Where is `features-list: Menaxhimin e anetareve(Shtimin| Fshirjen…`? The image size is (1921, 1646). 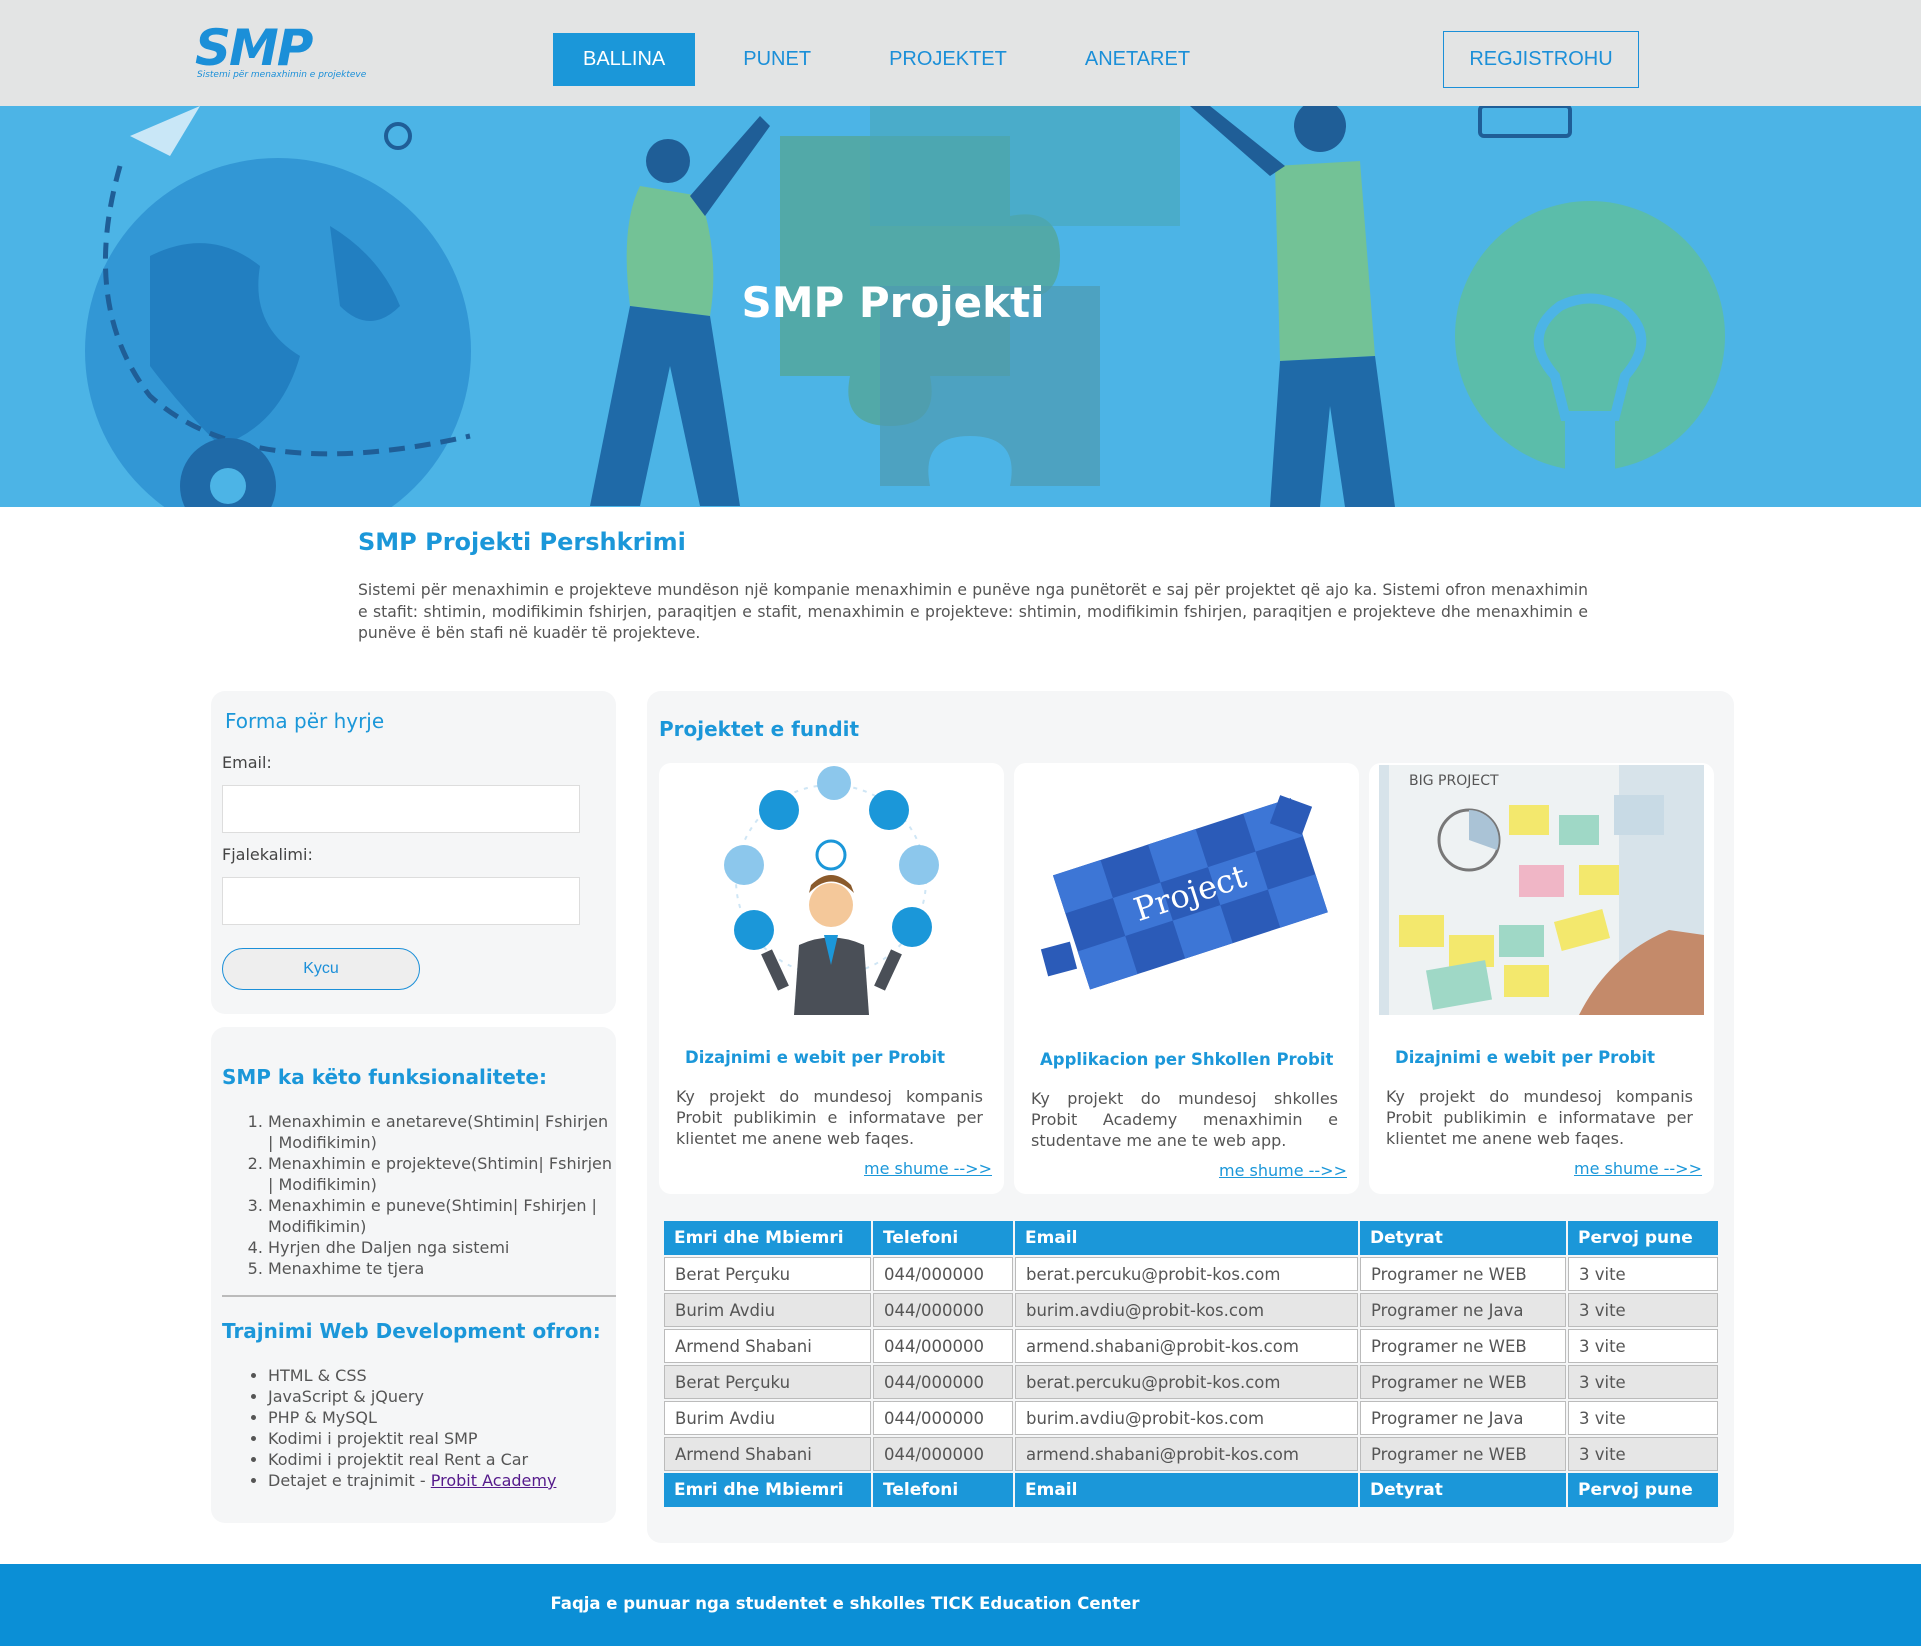
features-list: Menaxhimin e anetareve(Shtimin| Fshirjen… is located at coordinates (442, 1195).